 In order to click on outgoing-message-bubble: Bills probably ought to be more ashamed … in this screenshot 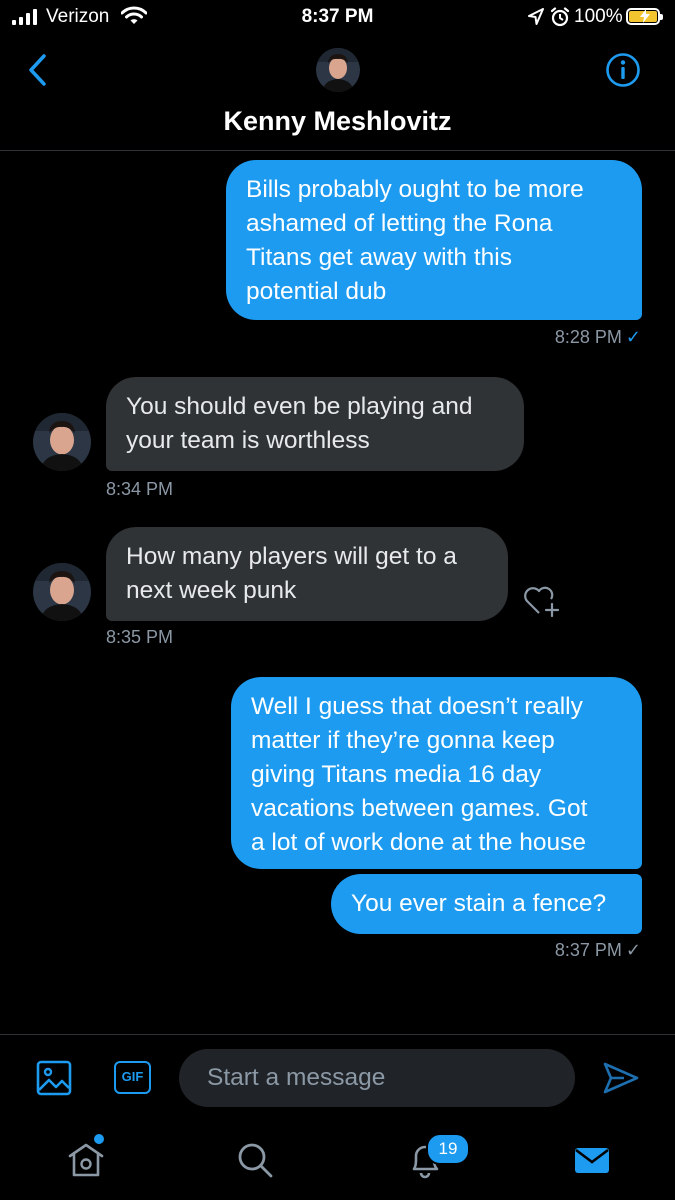, I will do `click(434, 240)`.